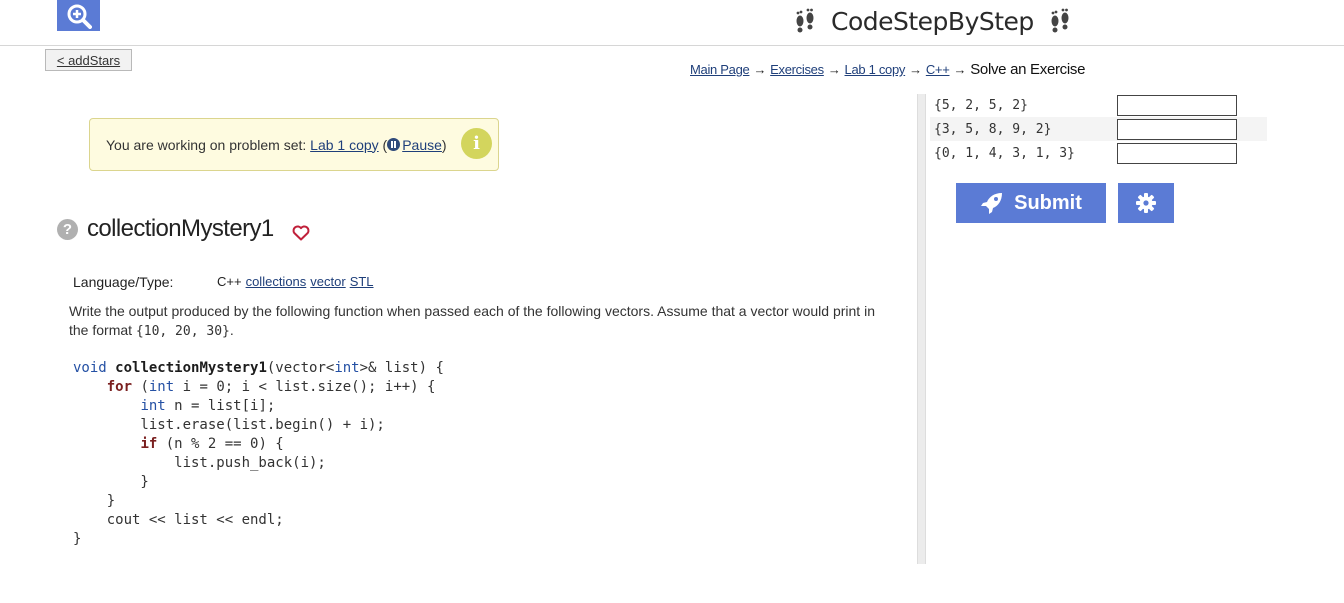 The image size is (1344, 603). Describe the element at coordinates (271, 387) in the screenshot. I see `code-line: for (int i = 0; i < list.size(); i++) {` at that location.